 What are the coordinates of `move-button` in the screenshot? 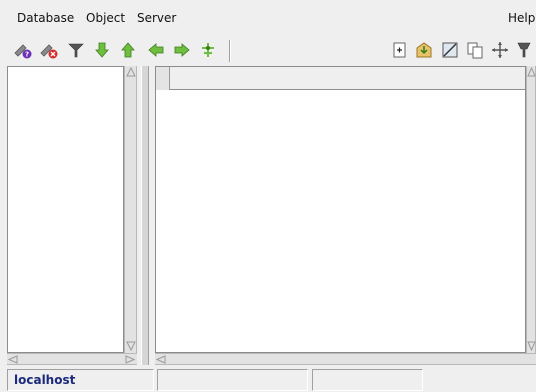 It's located at (500, 50).